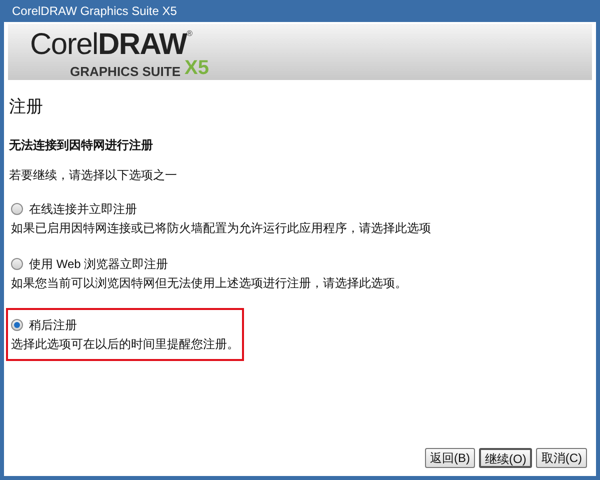  I want to click on logo-subtitle: GRAPHICS SUITE, so click(125, 71).